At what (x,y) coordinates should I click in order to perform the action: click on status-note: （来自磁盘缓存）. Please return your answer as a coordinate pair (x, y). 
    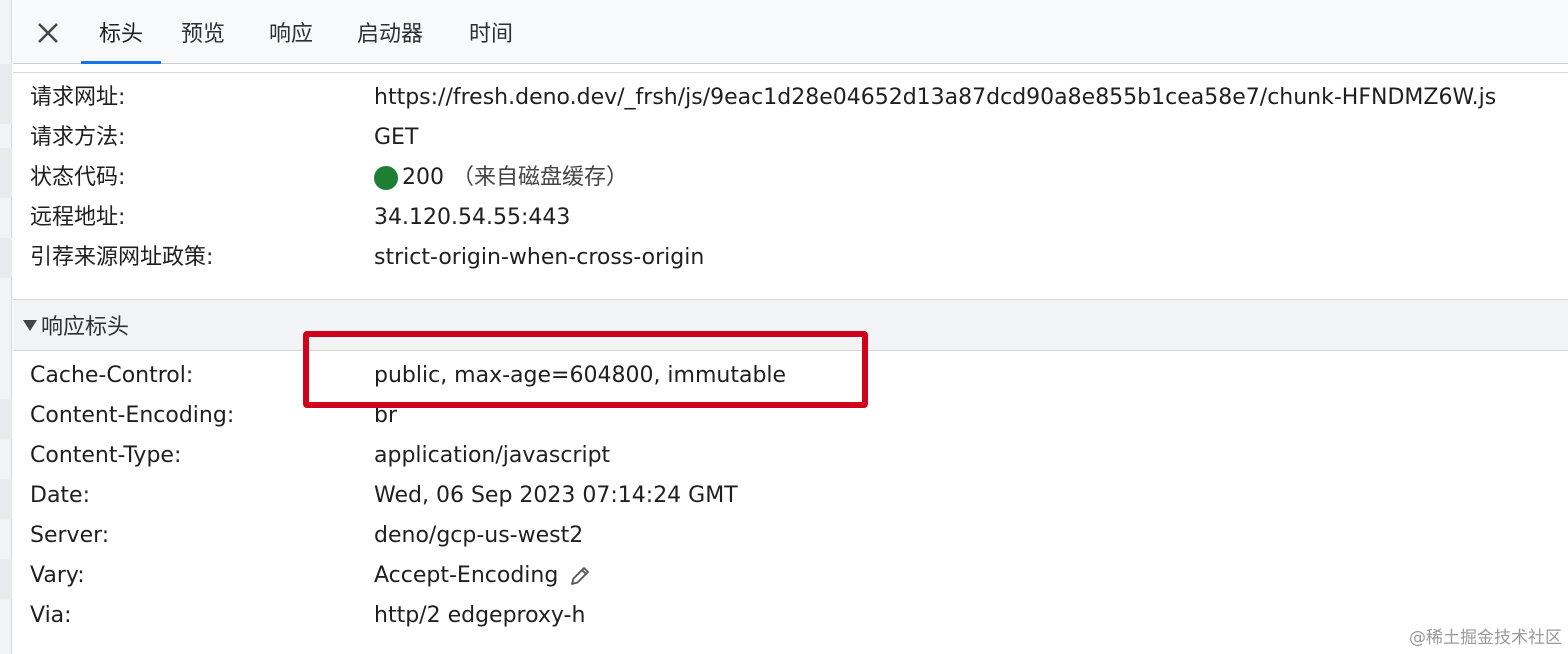
    Looking at the image, I should click on (540, 177).